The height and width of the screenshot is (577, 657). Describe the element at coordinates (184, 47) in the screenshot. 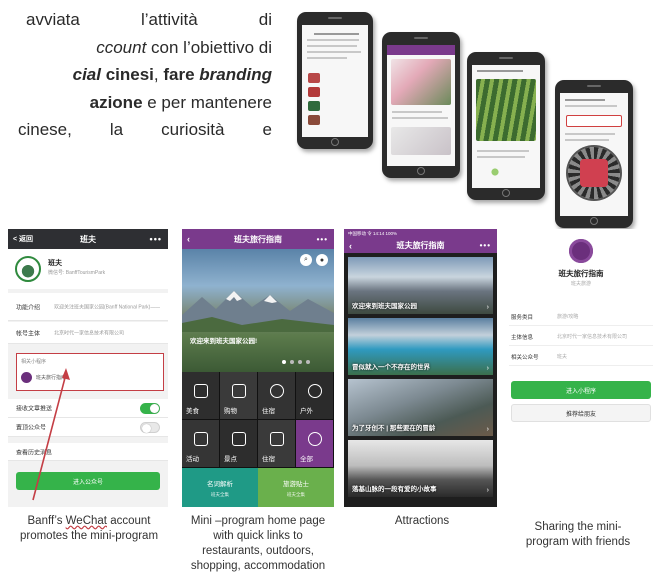

I see `paragraph-line-2: ccount con l’obiettivo di` at that location.